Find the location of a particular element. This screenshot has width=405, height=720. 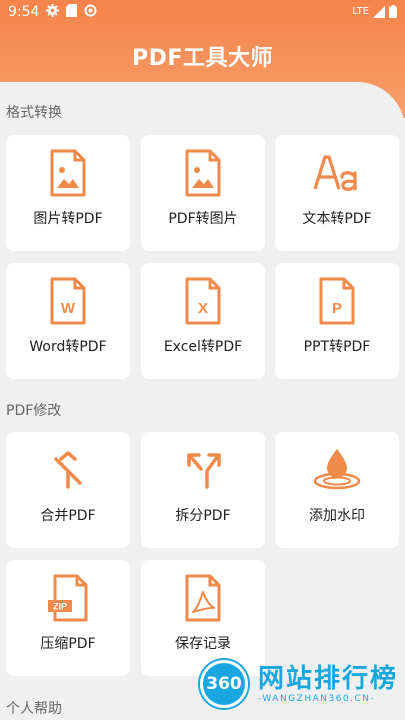

app-title: PDF工具大师 is located at coordinates (202, 58).